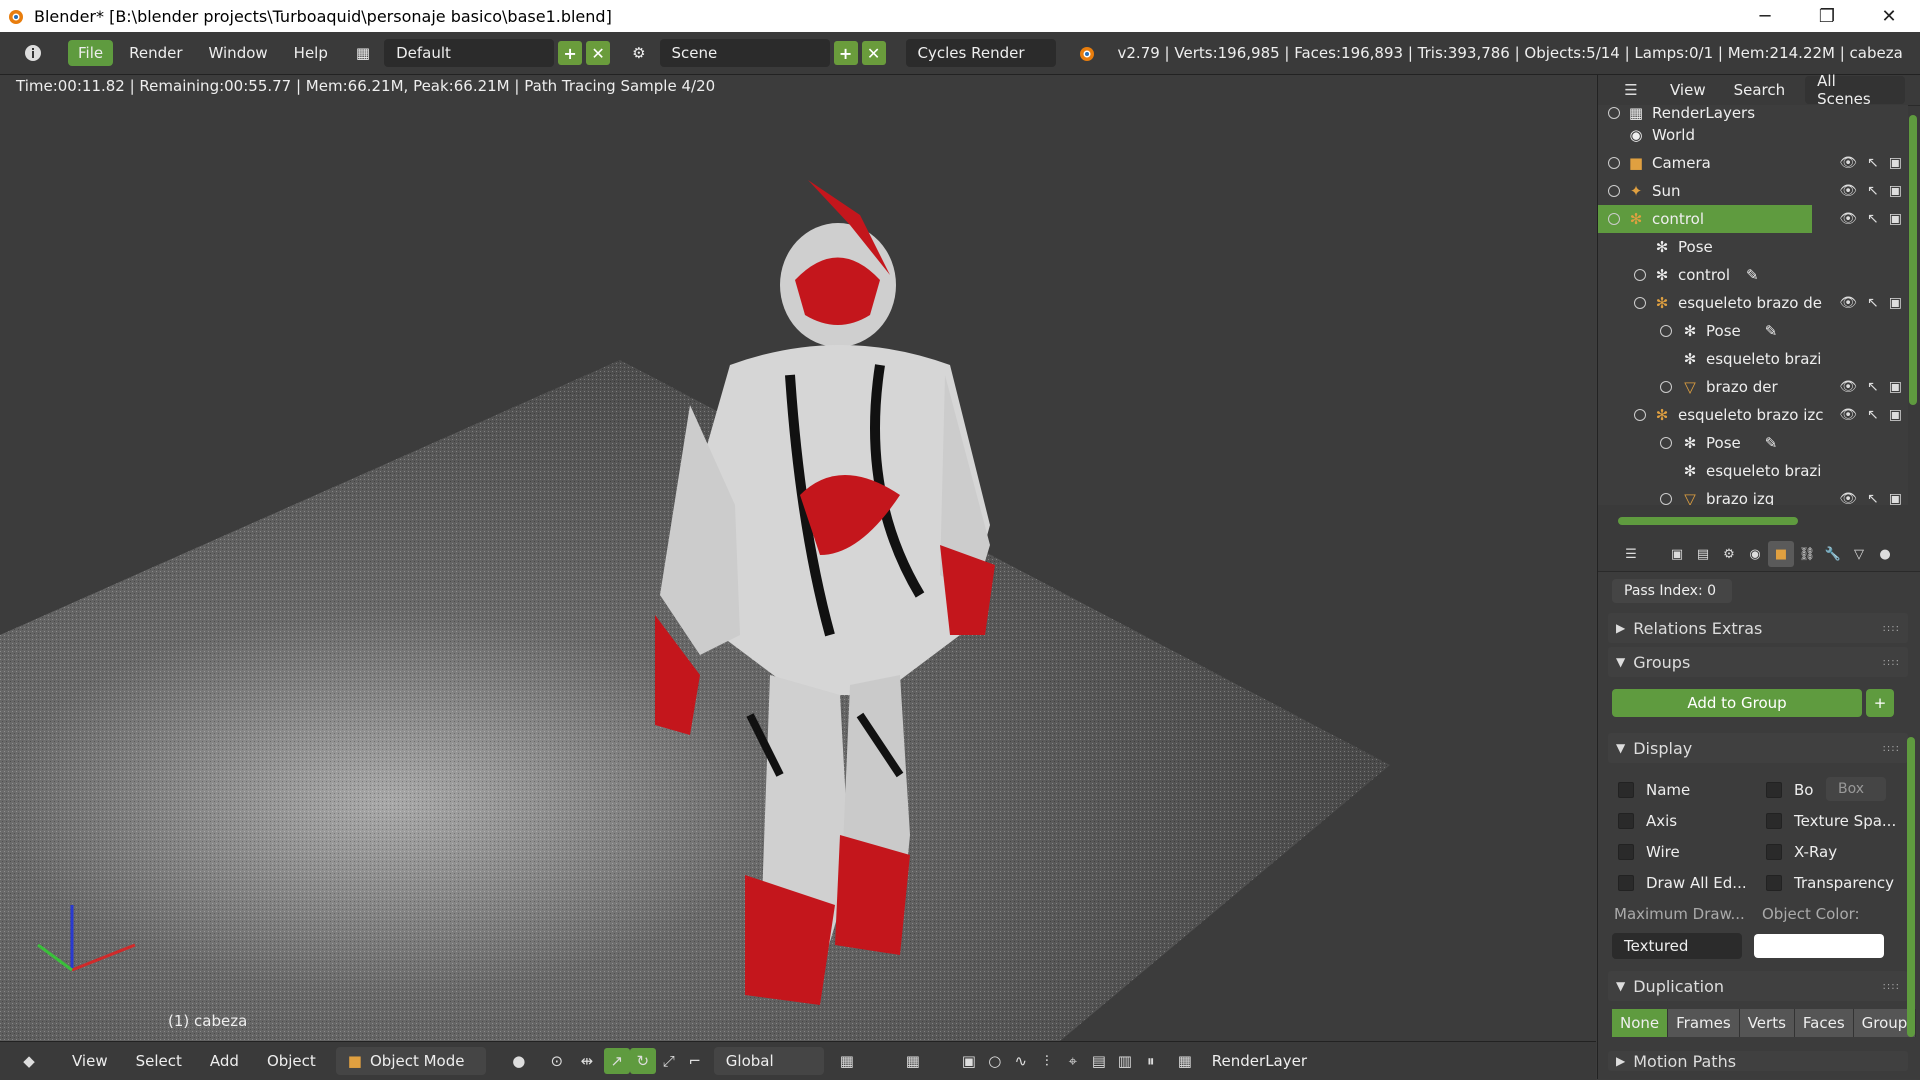 This screenshot has width=1920, height=1080. What do you see at coordinates (1753, 135) in the screenshot?
I see `outliner-row-world: ◉ World` at bounding box center [1753, 135].